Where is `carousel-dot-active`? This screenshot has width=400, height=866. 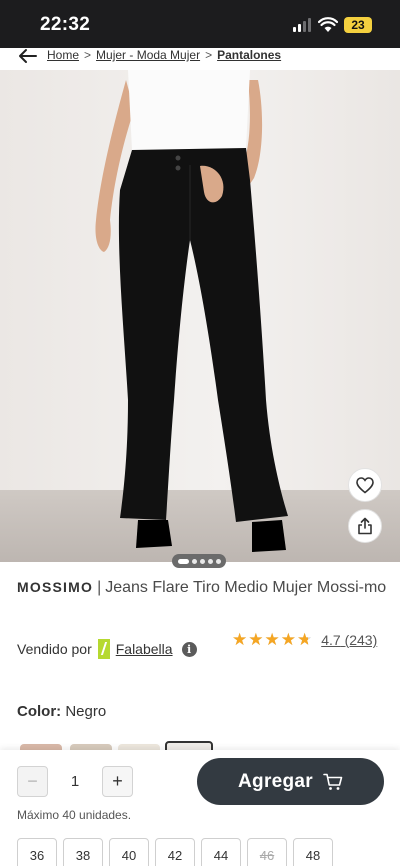
carousel-dot-active is located at coordinates (183, 561).